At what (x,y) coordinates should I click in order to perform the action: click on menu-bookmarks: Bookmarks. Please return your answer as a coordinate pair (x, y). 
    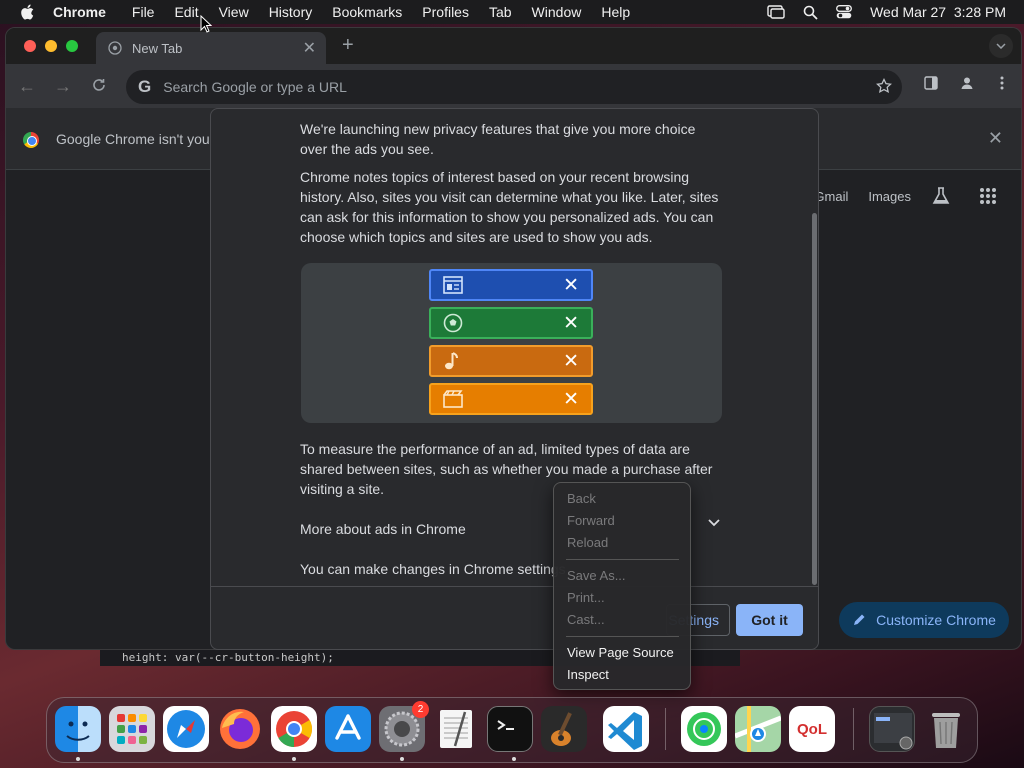
    Looking at the image, I should click on (367, 12).